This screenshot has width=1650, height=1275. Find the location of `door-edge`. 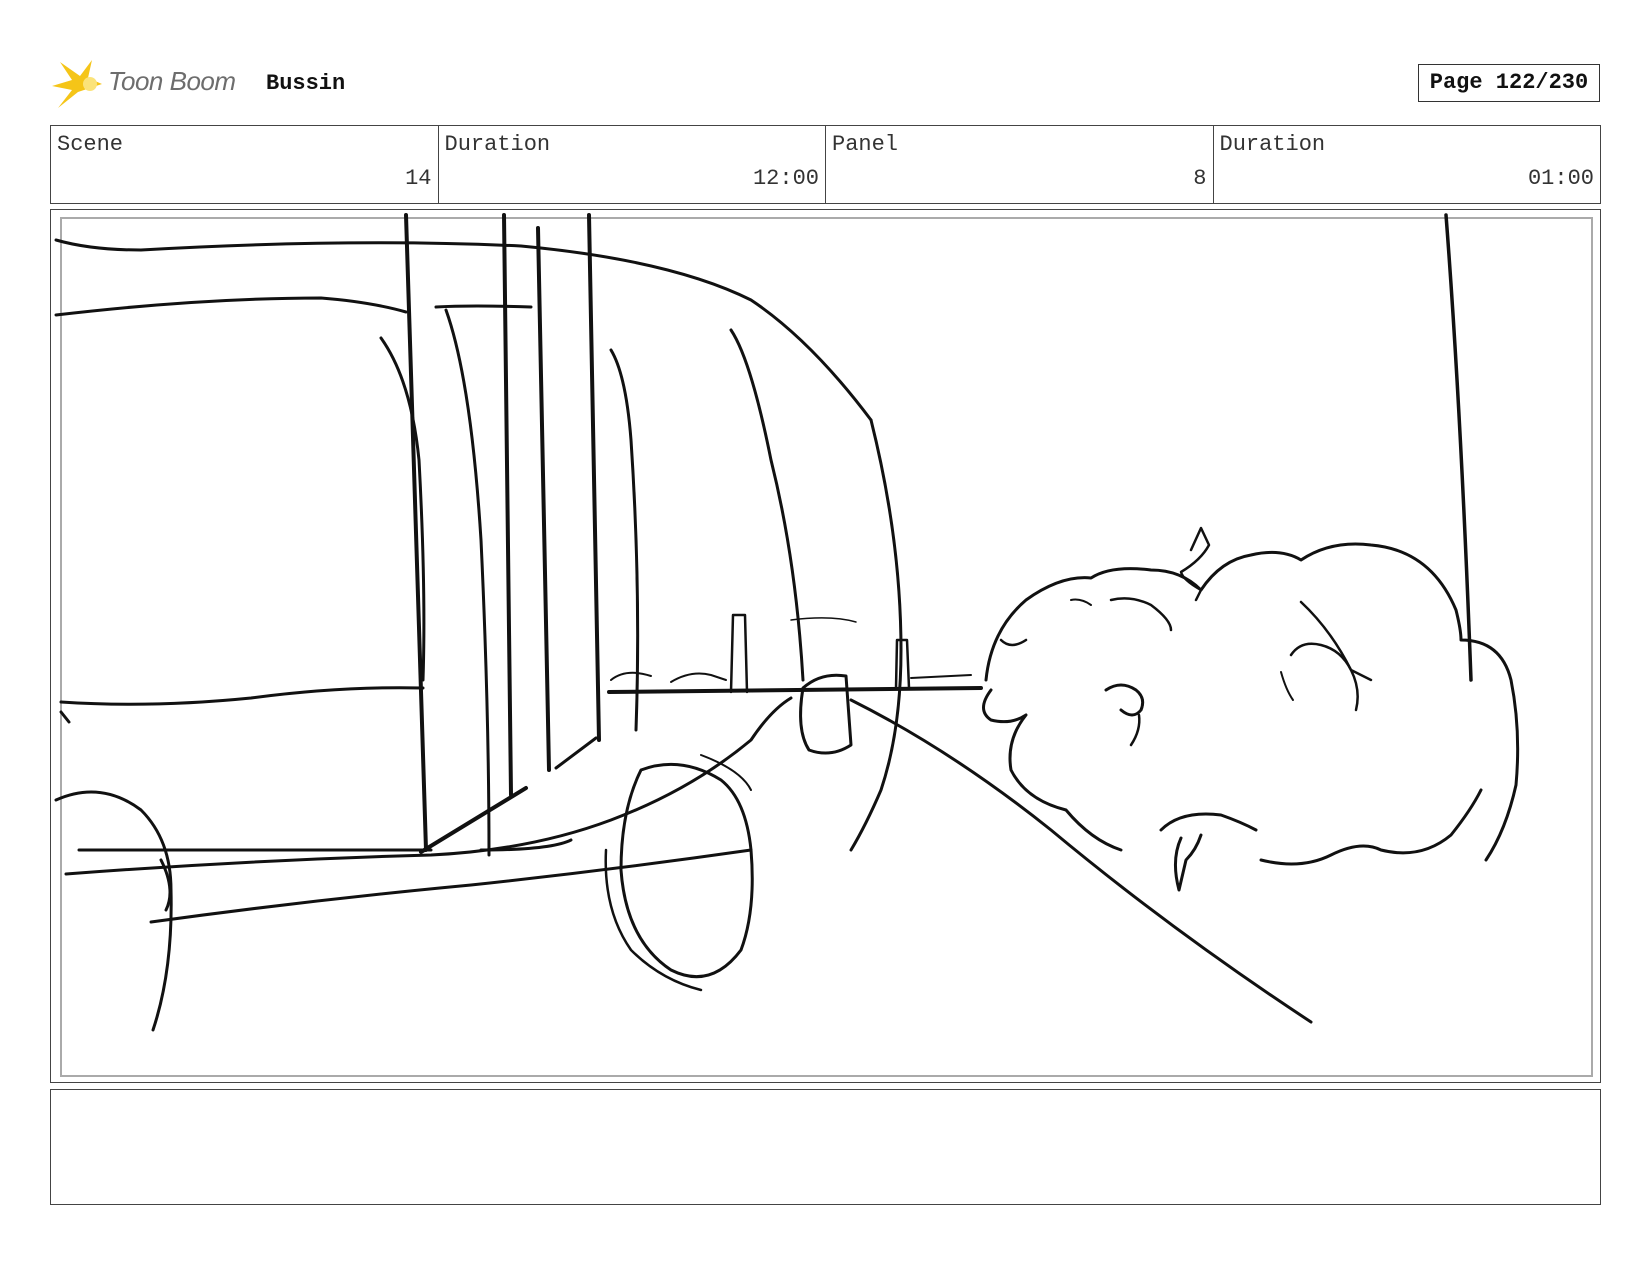

door-edge is located at coordinates (467, 582).